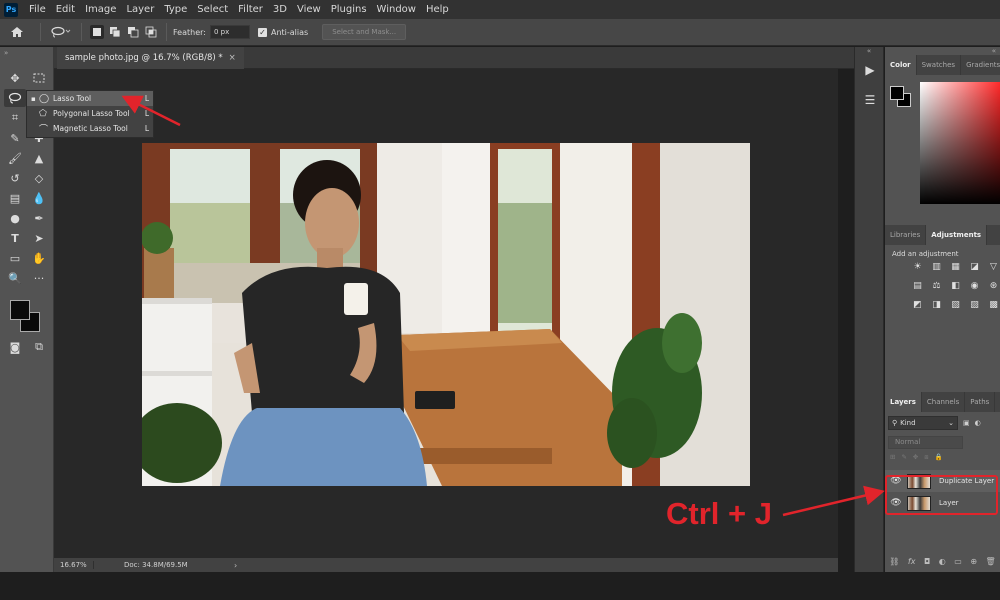 The image size is (1000, 600). I want to click on eraser-tool-icon: ◇, so click(39, 178).